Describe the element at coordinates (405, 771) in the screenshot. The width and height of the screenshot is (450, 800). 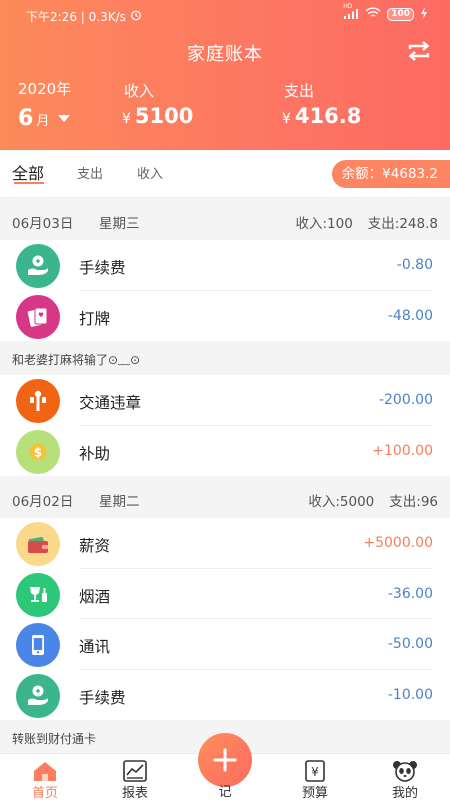
I see `panda-avatar-icon` at that location.